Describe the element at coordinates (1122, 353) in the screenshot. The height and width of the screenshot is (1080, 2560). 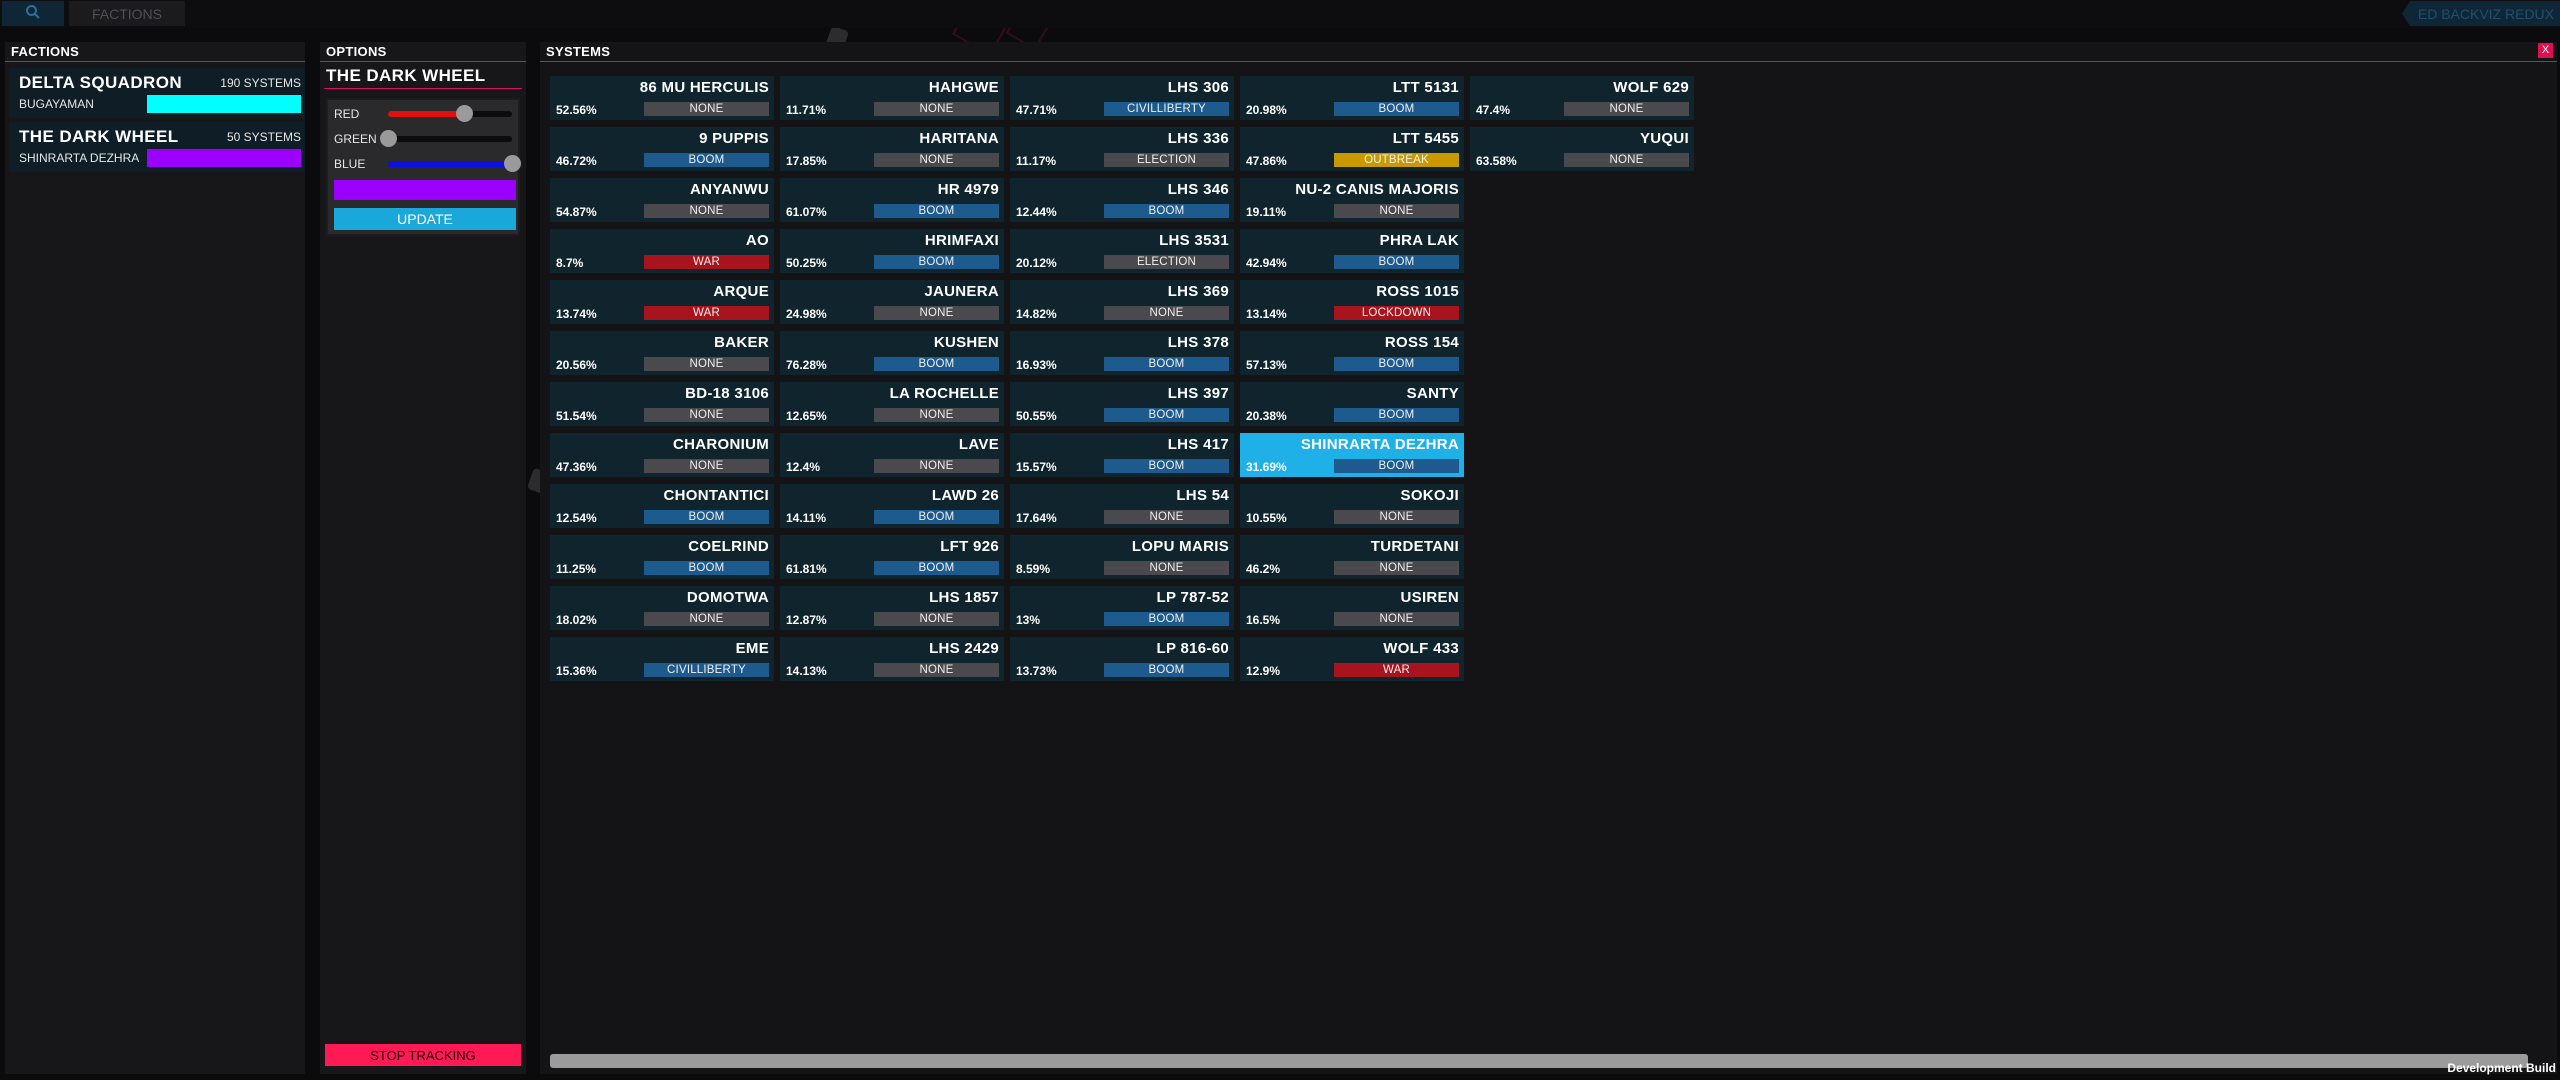
I see `system-tile: LHS 378 16.93% BOOM` at that location.